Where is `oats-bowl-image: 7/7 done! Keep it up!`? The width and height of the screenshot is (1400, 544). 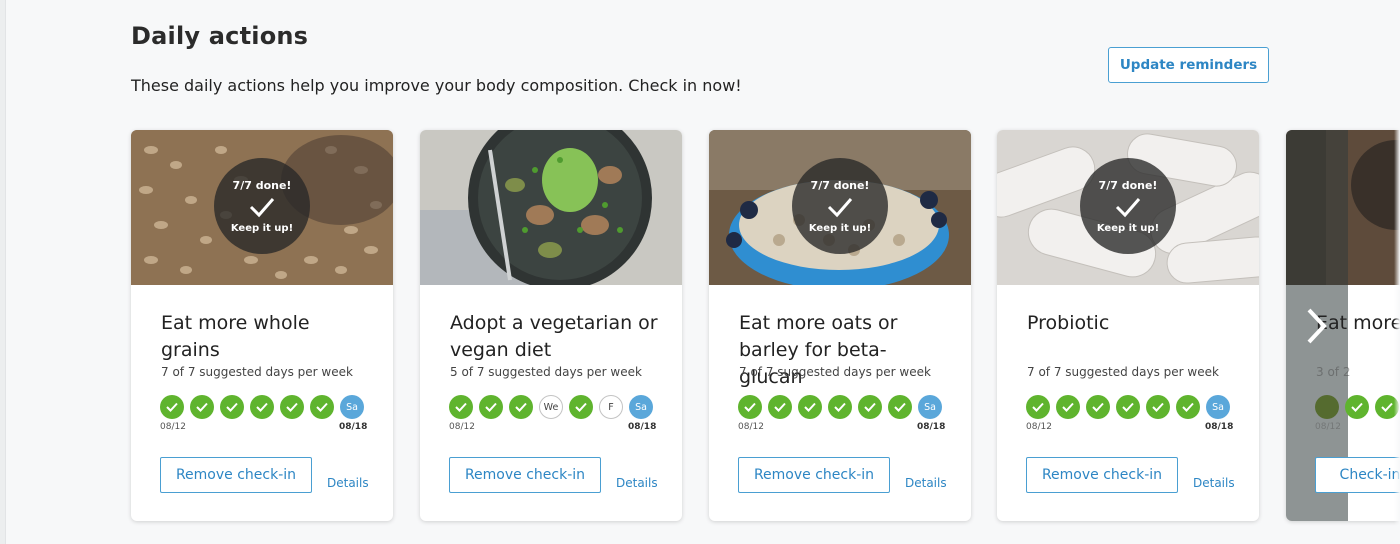
oats-bowl-image: 7/7 done! Keep it up! is located at coordinates (840, 207).